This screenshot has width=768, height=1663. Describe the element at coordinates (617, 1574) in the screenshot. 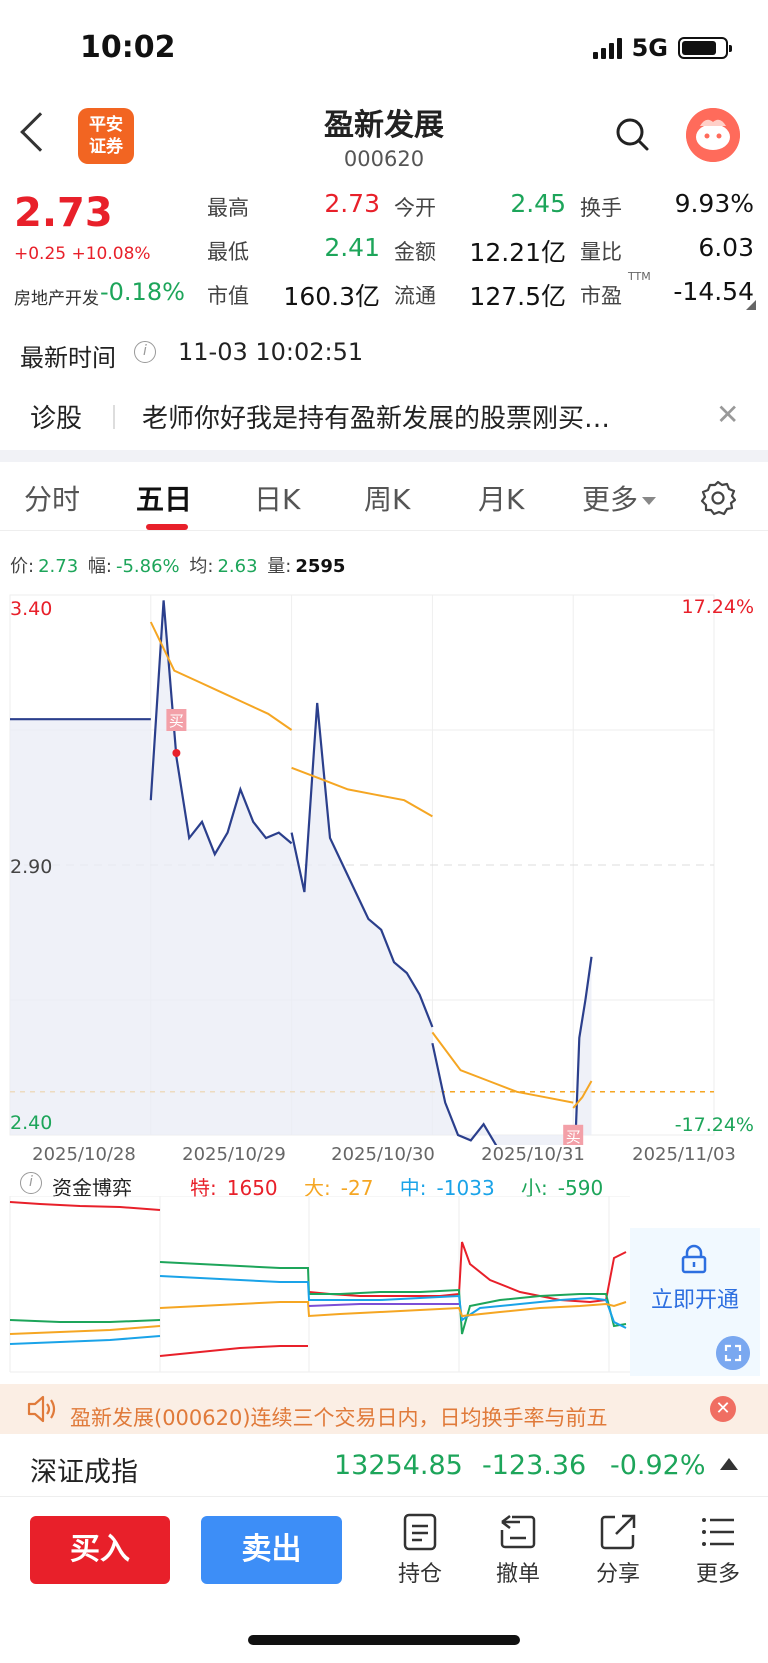

I see `share-label: 分享` at that location.